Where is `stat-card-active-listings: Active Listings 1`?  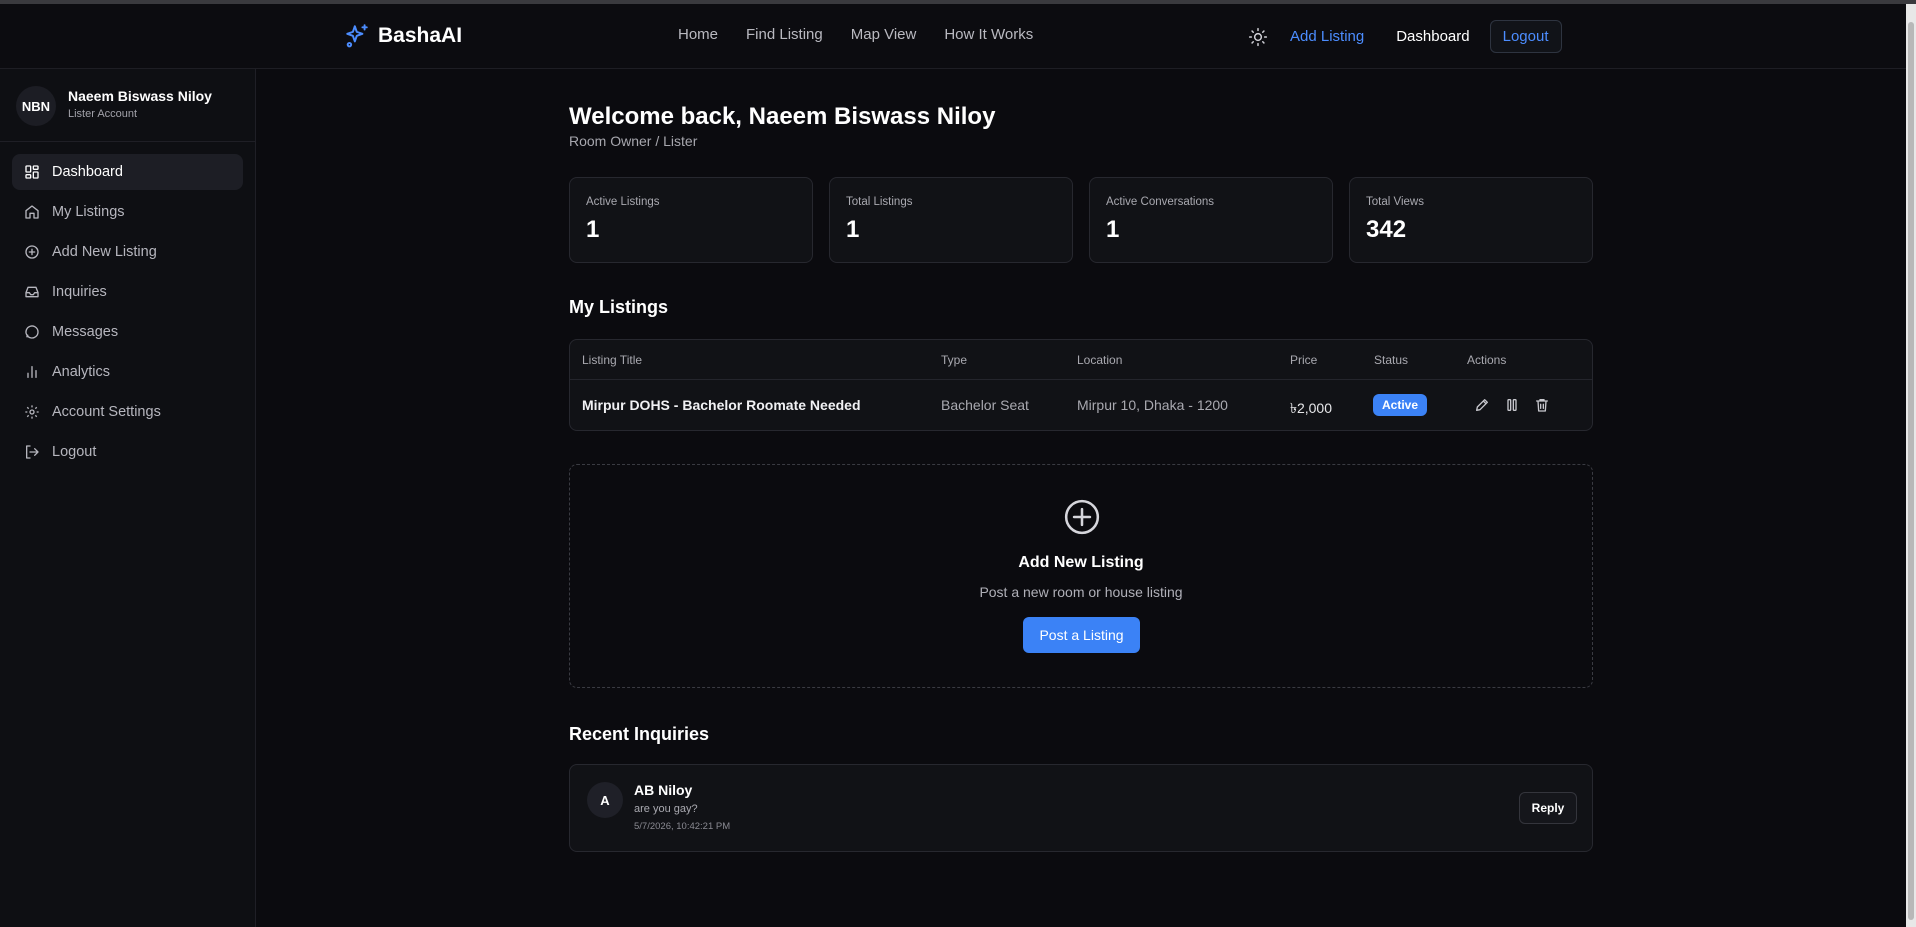 stat-card-active-listings: Active Listings 1 is located at coordinates (691, 220).